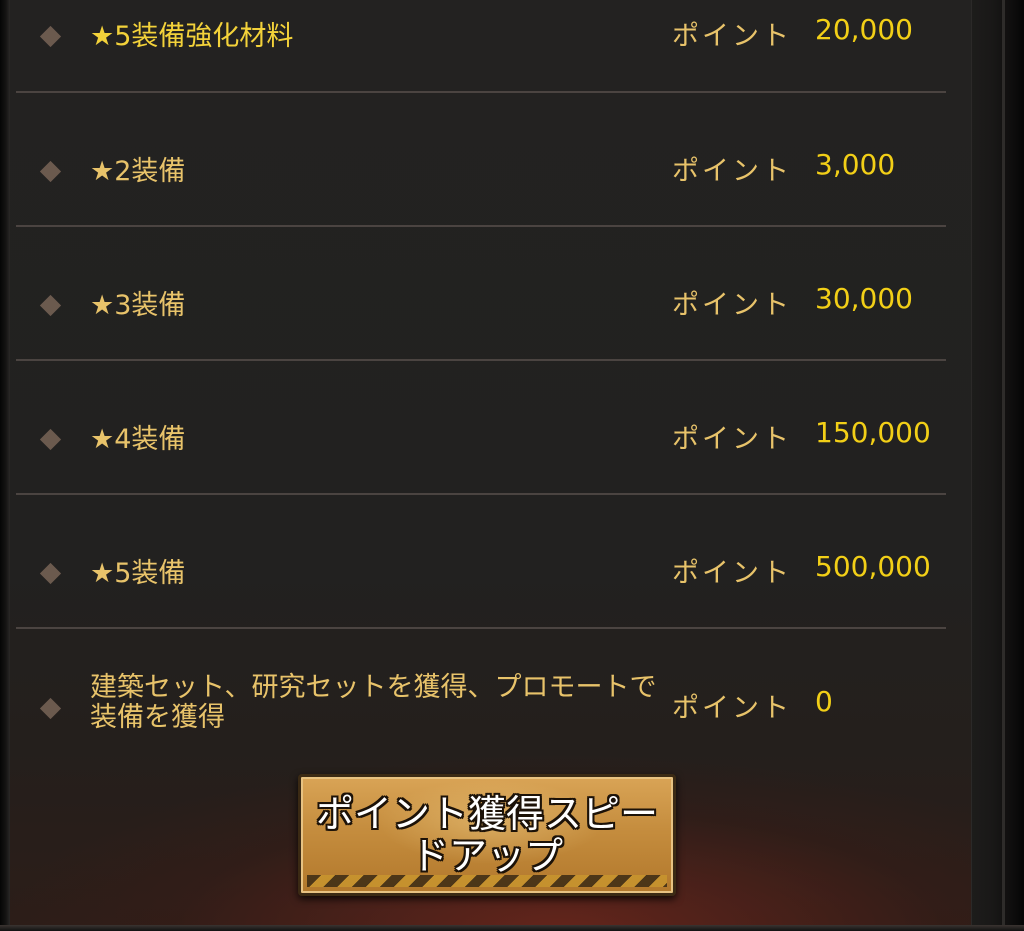  Describe the element at coordinates (373, 702) in the screenshot. I see `item-label: 建築セット、研究セットを獲得、プロモートで装備を獲得` at that location.